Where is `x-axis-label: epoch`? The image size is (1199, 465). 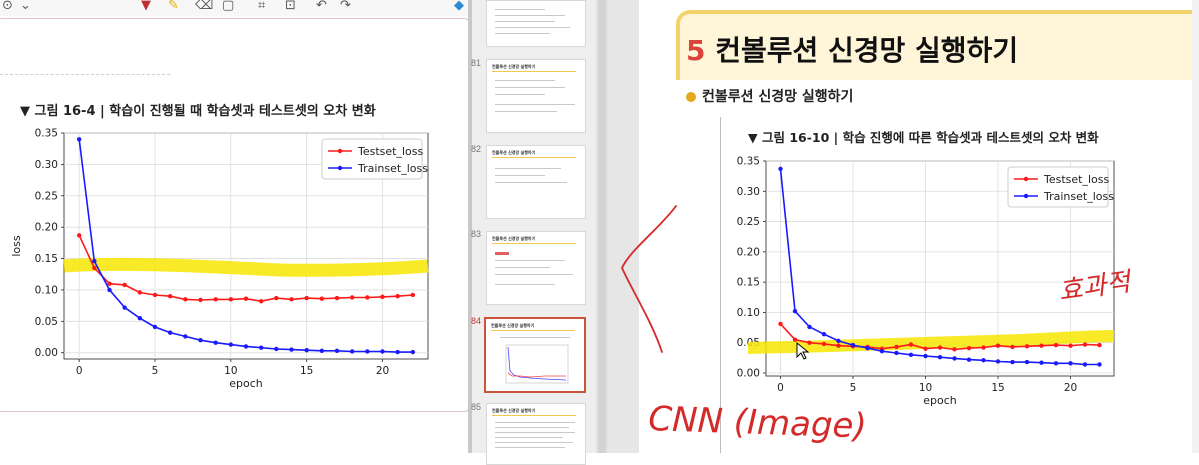 x-axis-label: epoch is located at coordinates (940, 400).